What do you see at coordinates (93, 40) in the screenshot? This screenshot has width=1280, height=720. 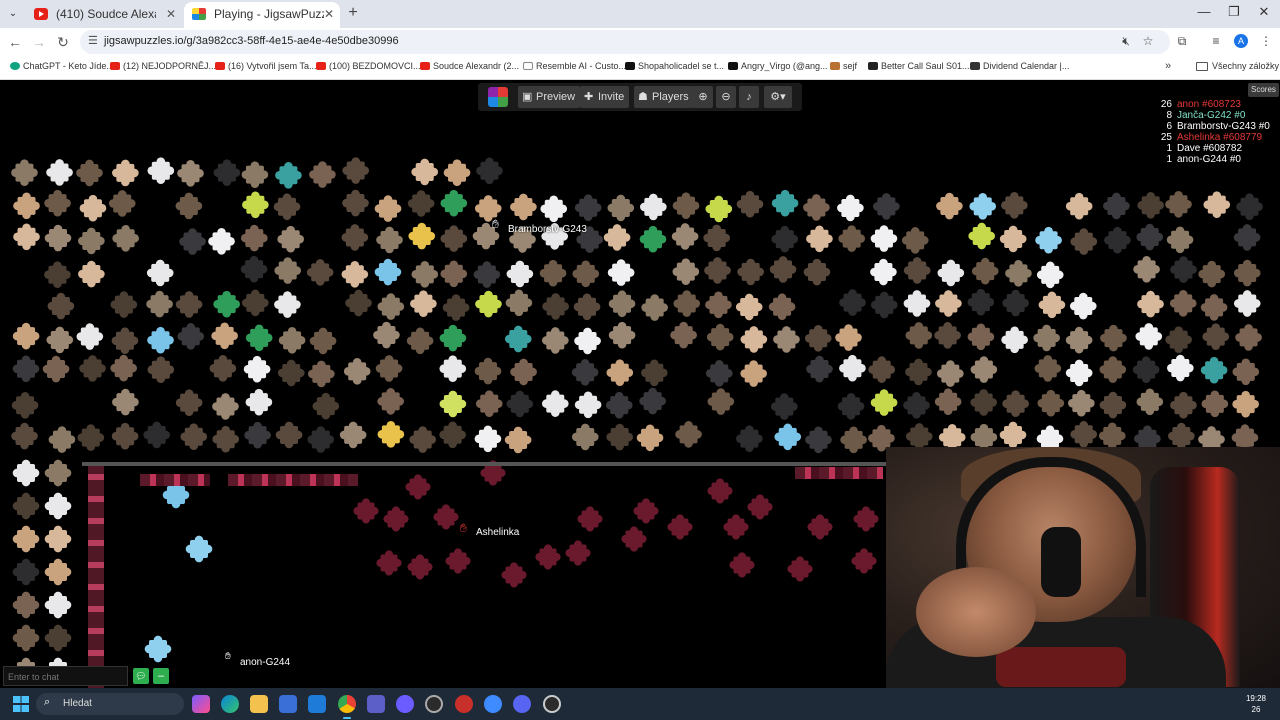 I see `site-info-icon: ☰` at bounding box center [93, 40].